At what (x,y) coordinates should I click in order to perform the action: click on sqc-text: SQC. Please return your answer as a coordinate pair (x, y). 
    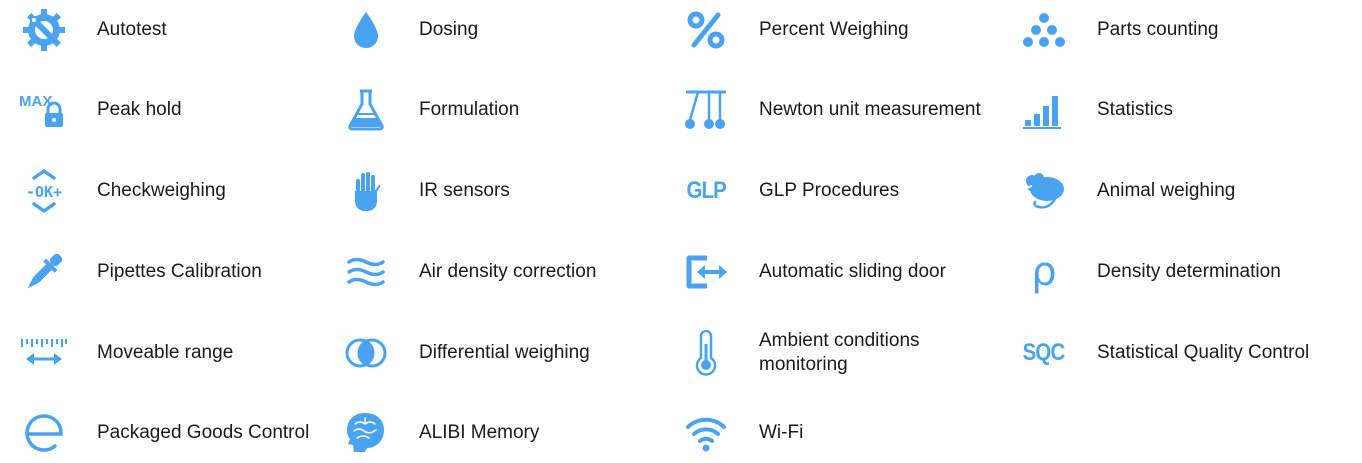
    Looking at the image, I should click on (1044, 352).